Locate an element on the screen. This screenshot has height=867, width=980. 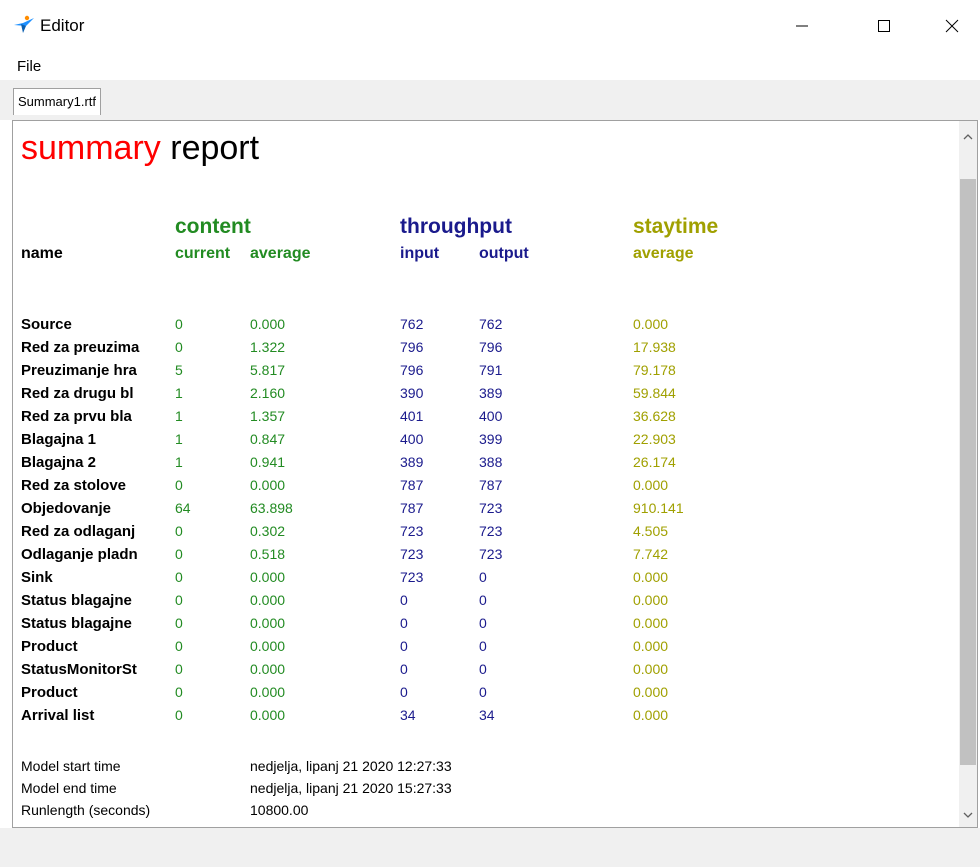
cell-average: 0.302 is located at coordinates (268, 531).